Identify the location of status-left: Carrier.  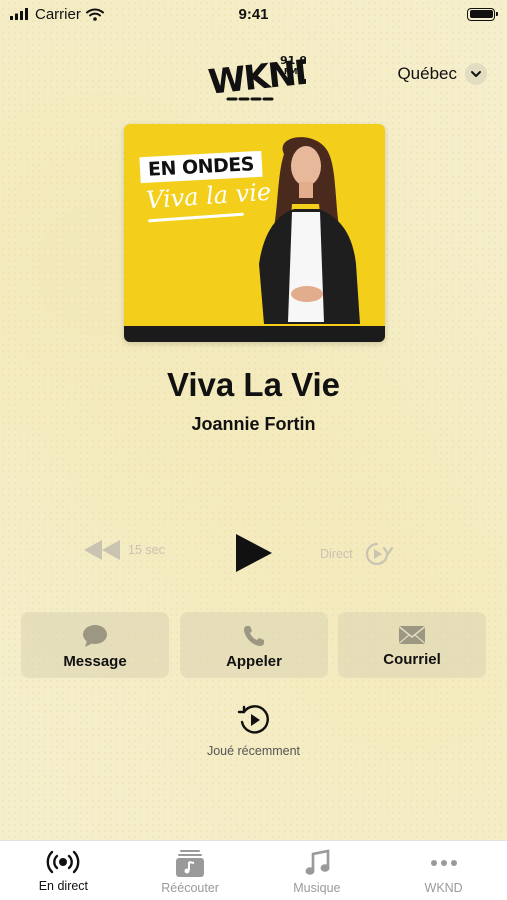
(57, 14).